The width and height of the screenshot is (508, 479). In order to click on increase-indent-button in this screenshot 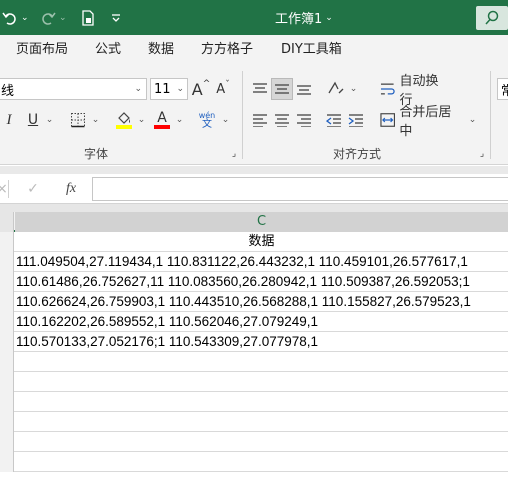, I will do `click(356, 120)`.